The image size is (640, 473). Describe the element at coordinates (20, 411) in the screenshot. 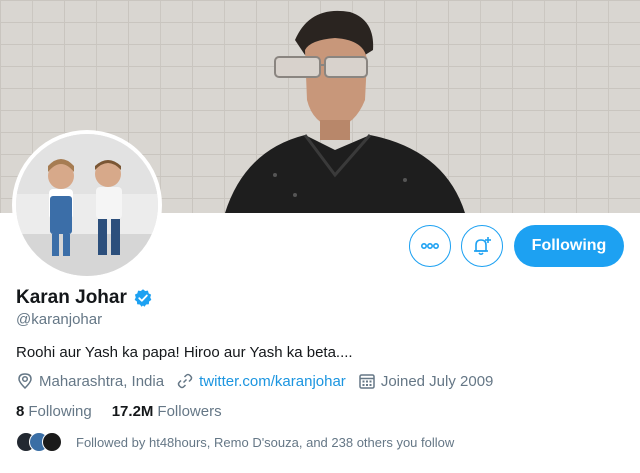

I see `following-count: 8` at that location.